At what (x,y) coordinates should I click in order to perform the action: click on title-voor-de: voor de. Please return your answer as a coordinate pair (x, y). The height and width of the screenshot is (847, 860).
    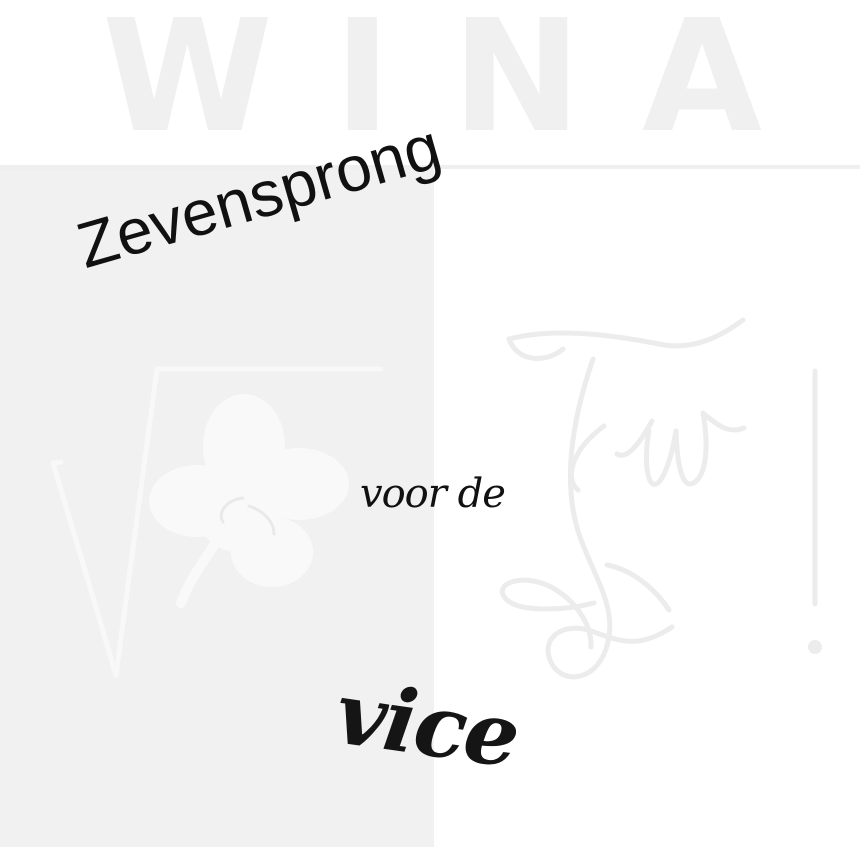
    Looking at the image, I should click on (433, 494).